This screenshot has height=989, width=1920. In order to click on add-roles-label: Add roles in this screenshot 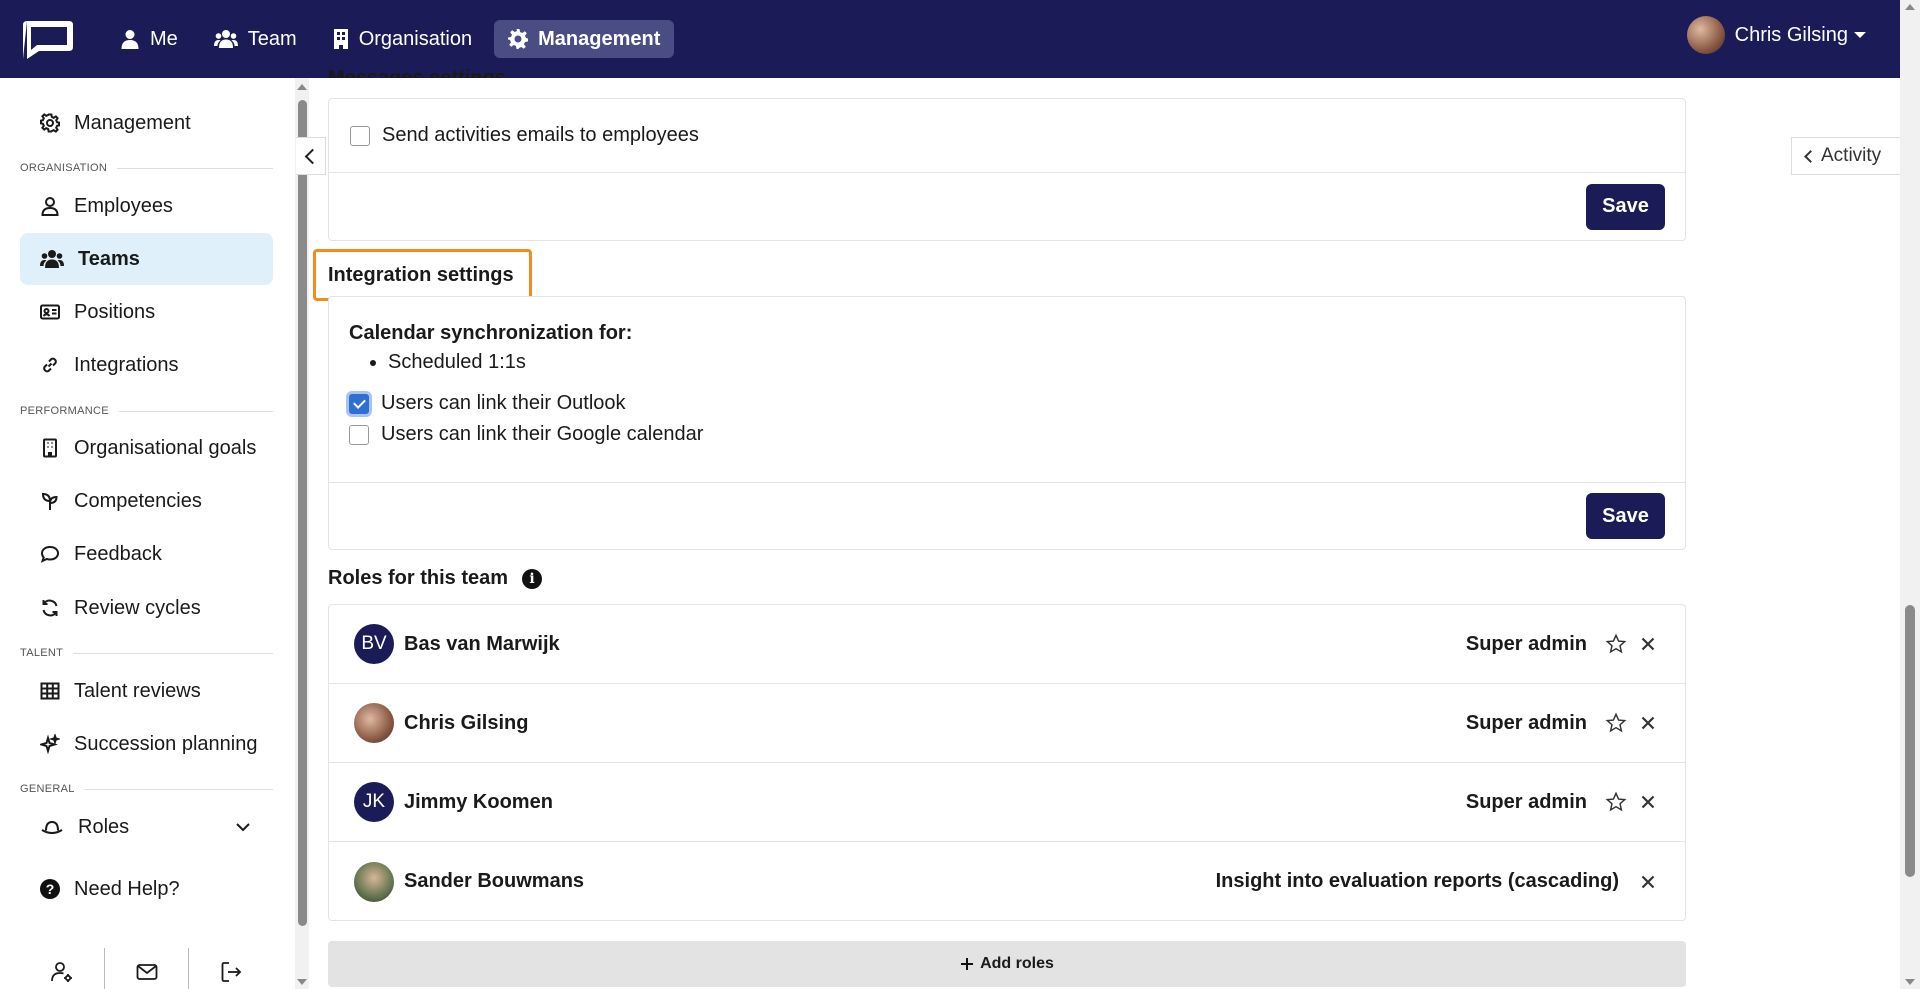, I will do `click(1017, 963)`.